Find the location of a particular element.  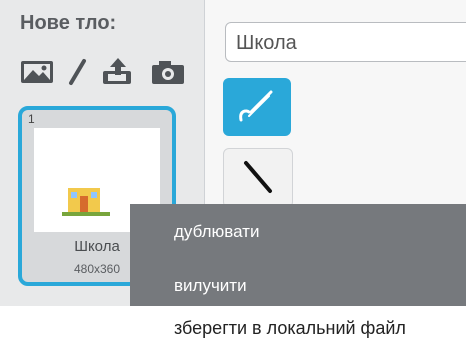

bottom-menu-bar: зберегти в локальний файл is located at coordinates (233, 328).